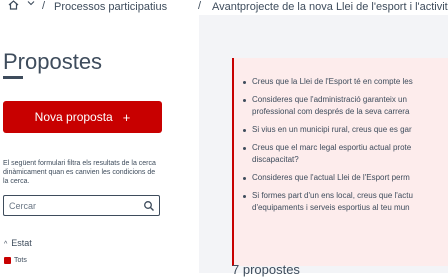 The height and width of the screenshot is (277, 448). I want to click on new-proposal-button: Nova proposta +, so click(82, 117).